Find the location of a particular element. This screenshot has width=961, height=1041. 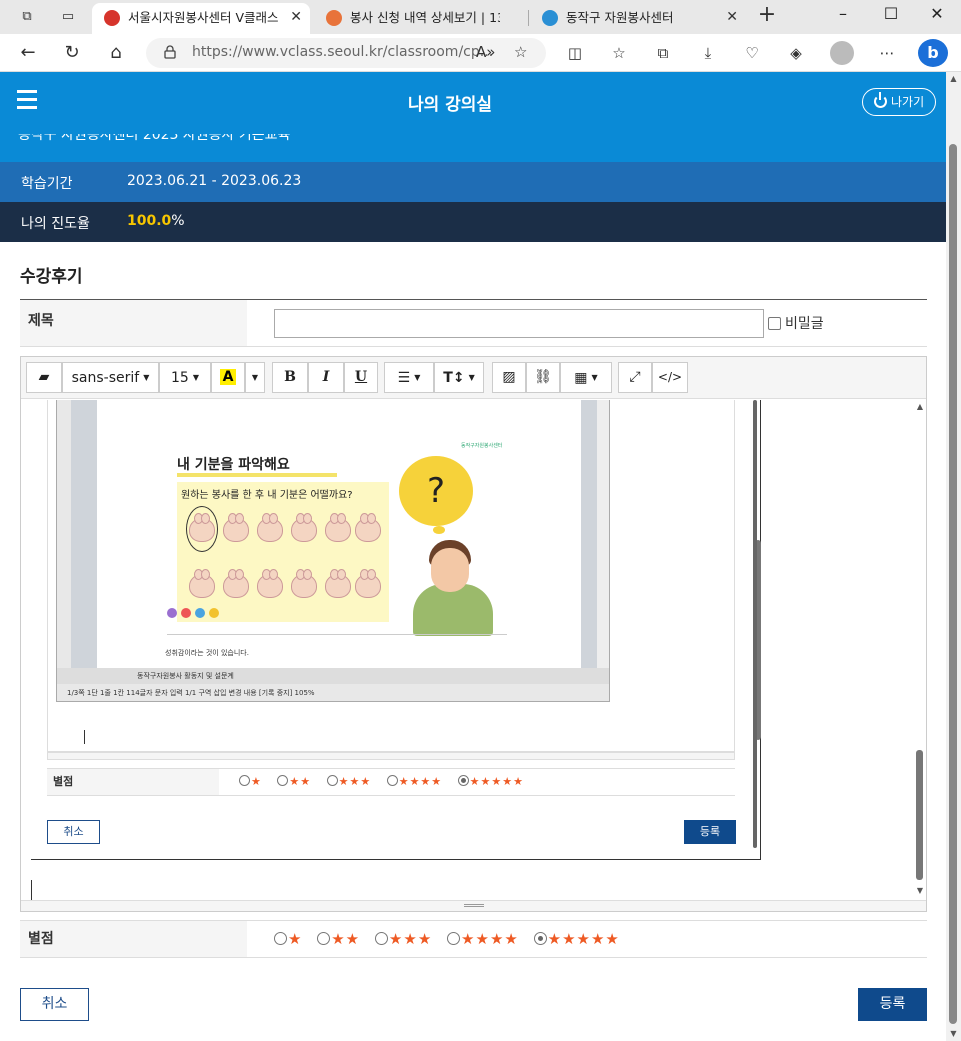

embedded-rating-label: 별점 is located at coordinates (133, 782).